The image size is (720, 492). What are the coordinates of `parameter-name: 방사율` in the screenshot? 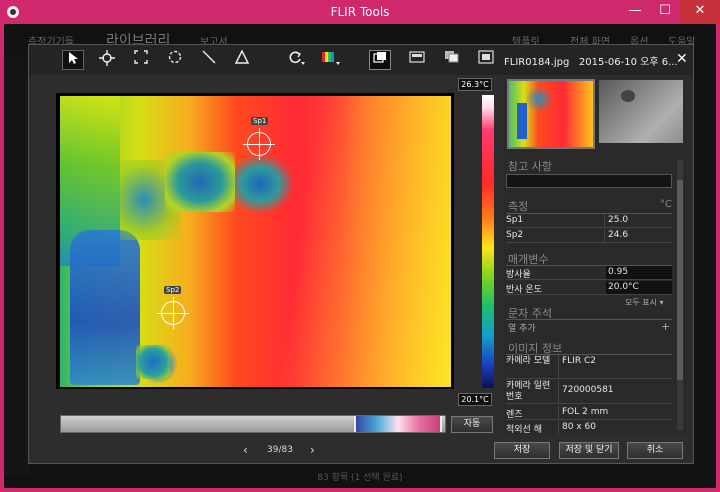 It's located at (518, 275).